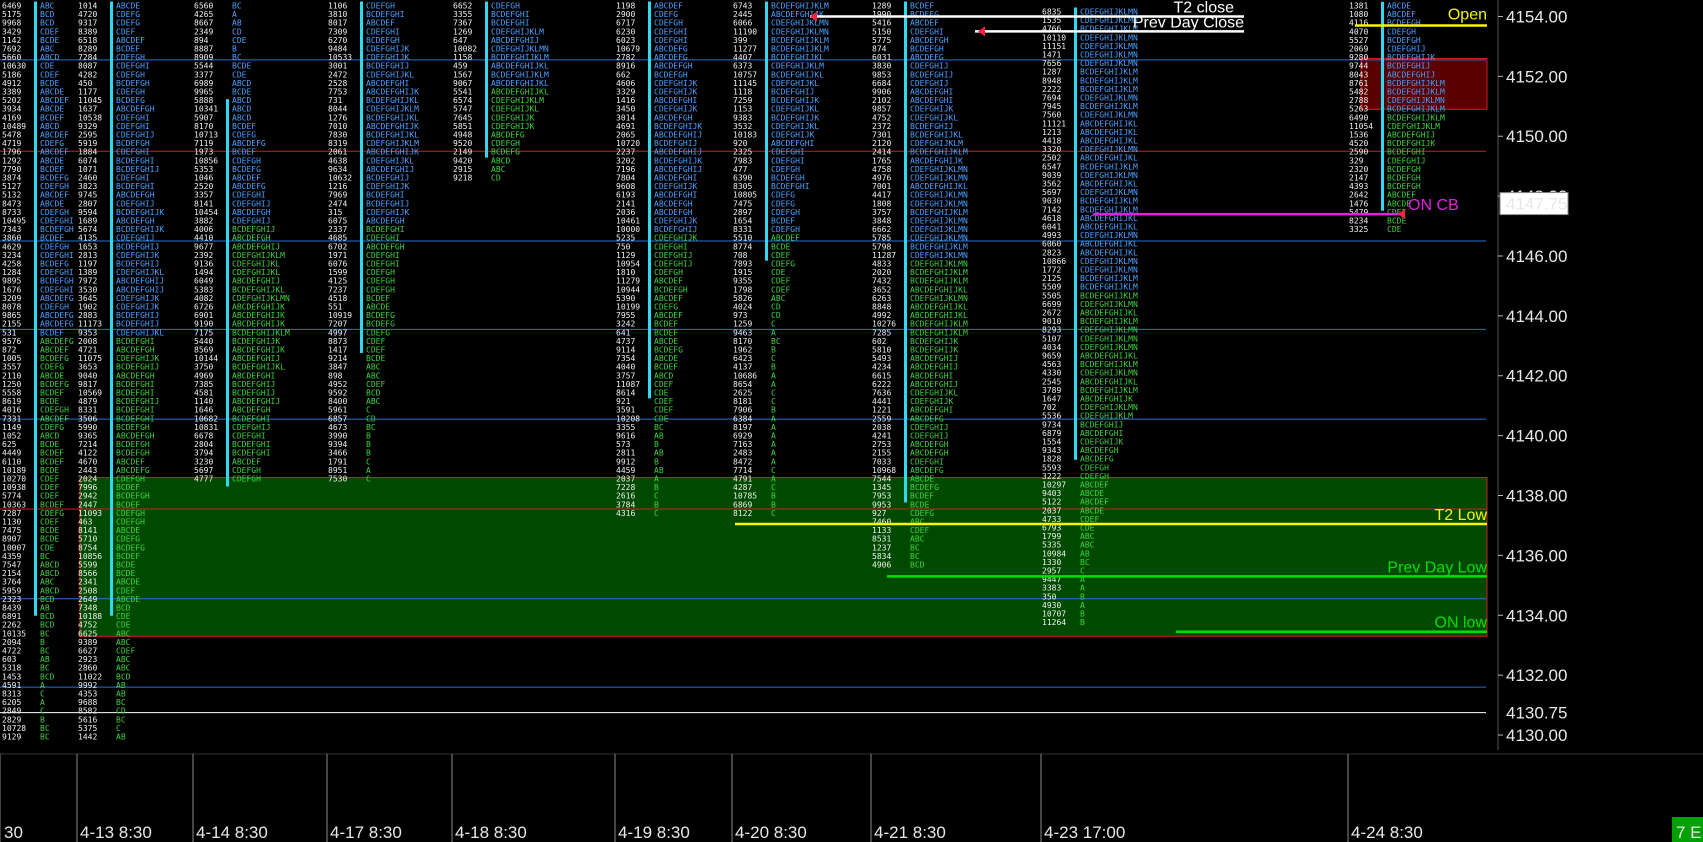  I want to click on tpo-row: B, so click(1082, 622).